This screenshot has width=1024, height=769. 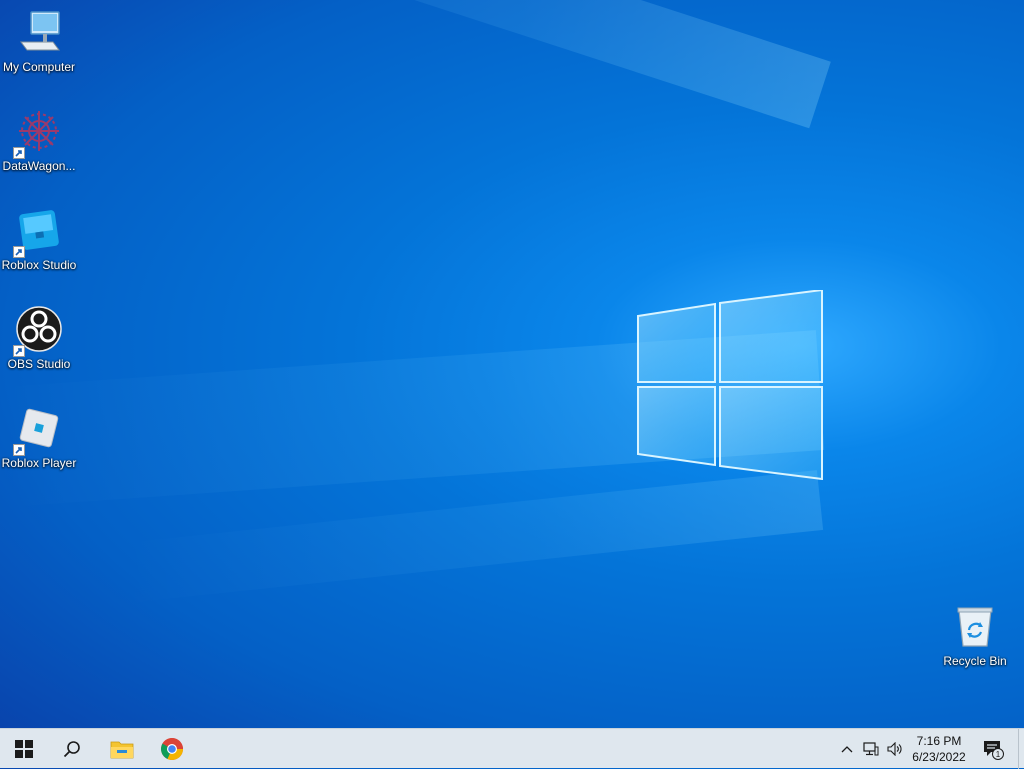 I want to click on volume-icon, so click(x=894, y=749).